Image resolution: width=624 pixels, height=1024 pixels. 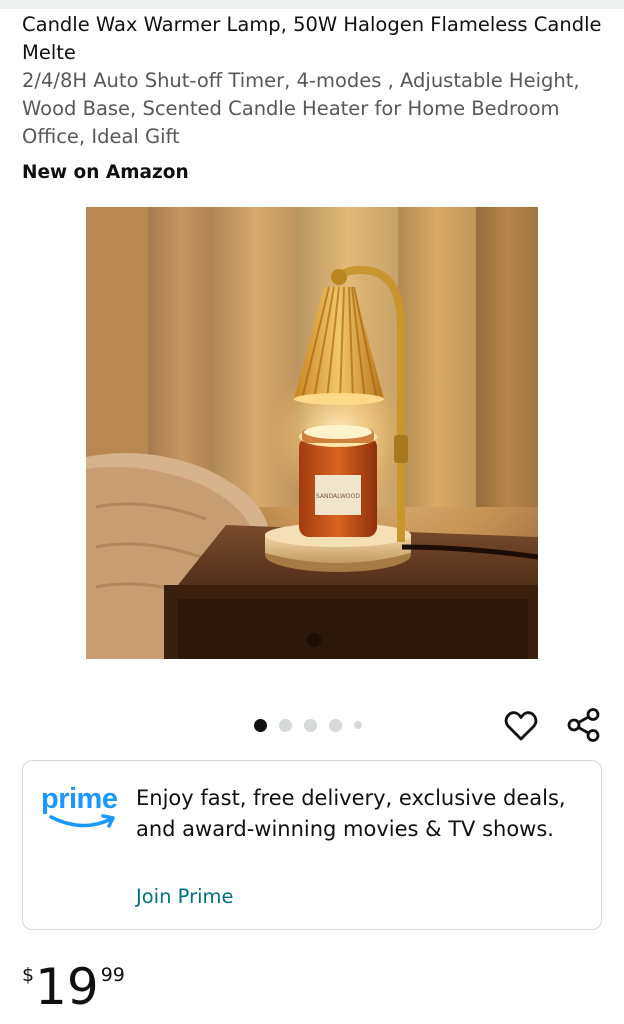 What do you see at coordinates (28, 975) in the screenshot?
I see `price-currency-symbol: $` at bounding box center [28, 975].